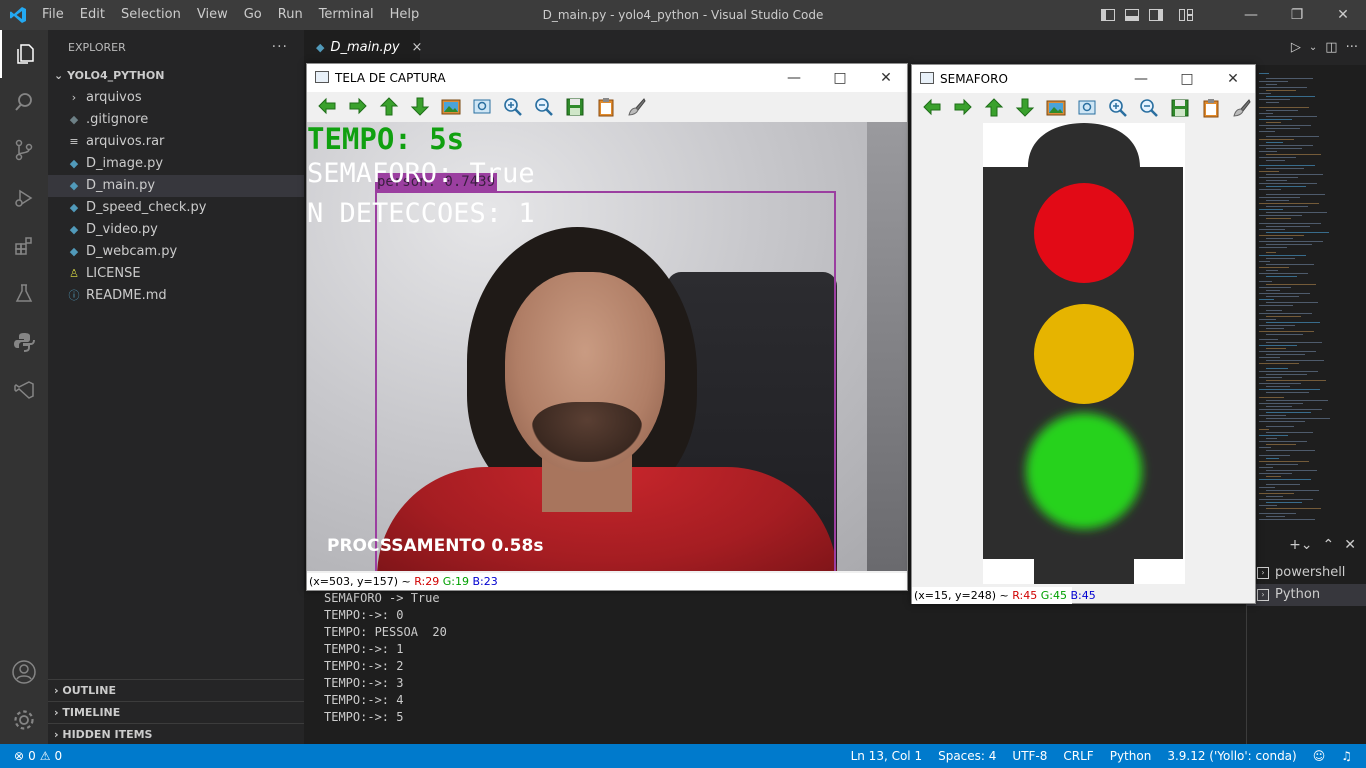 The width and height of the screenshot is (1366, 768). What do you see at coordinates (1029, 756) in the screenshot?
I see `encoding: UTF-8` at bounding box center [1029, 756].